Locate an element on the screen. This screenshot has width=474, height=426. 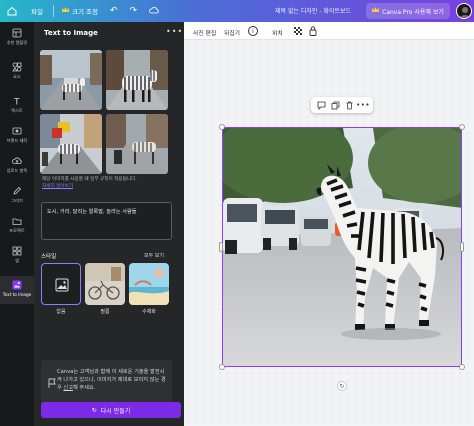
style-name-none: 없음 is located at coordinates (61, 312).